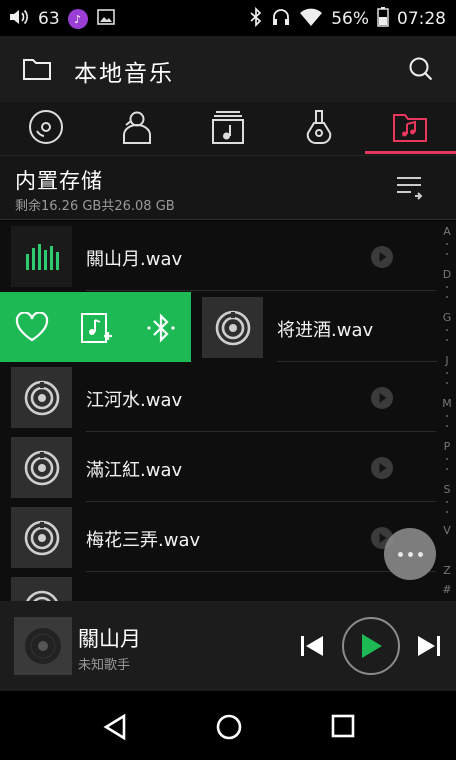 This screenshot has height=760, width=456. I want to click on index-letter: S, so click(447, 489).